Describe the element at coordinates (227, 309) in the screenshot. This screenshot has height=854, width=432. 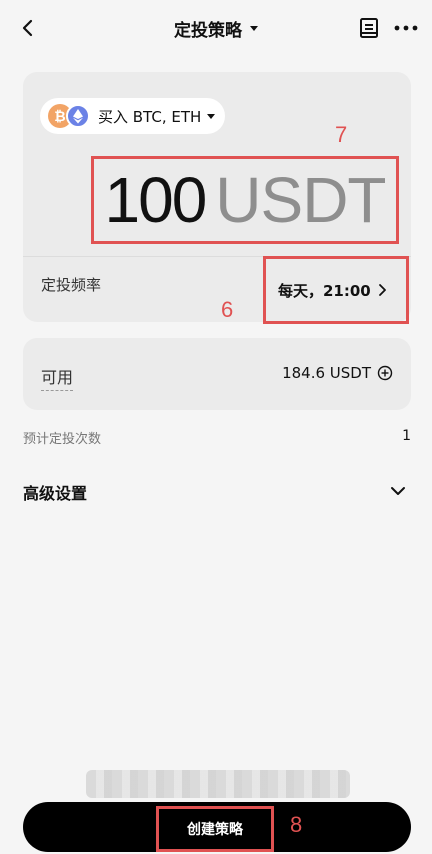
I see `annotation-frequency: 6` at that location.